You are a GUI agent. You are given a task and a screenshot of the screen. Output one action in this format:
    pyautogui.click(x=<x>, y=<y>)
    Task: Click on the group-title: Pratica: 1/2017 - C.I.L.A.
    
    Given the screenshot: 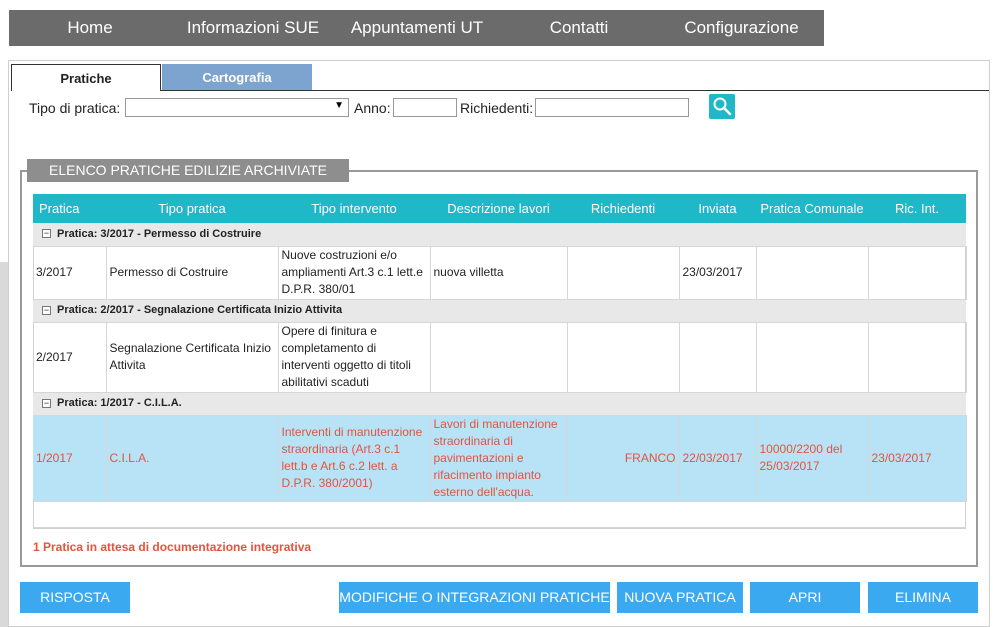 What is the action you would take?
    pyautogui.click(x=119, y=403)
    